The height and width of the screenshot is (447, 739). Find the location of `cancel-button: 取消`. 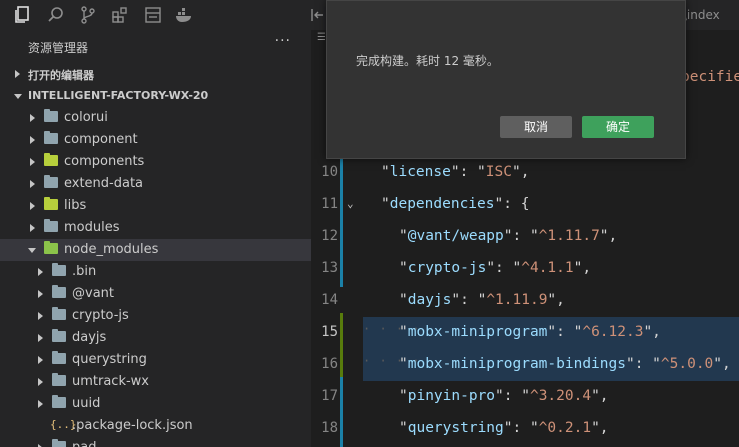

cancel-button: 取消 is located at coordinates (536, 127).